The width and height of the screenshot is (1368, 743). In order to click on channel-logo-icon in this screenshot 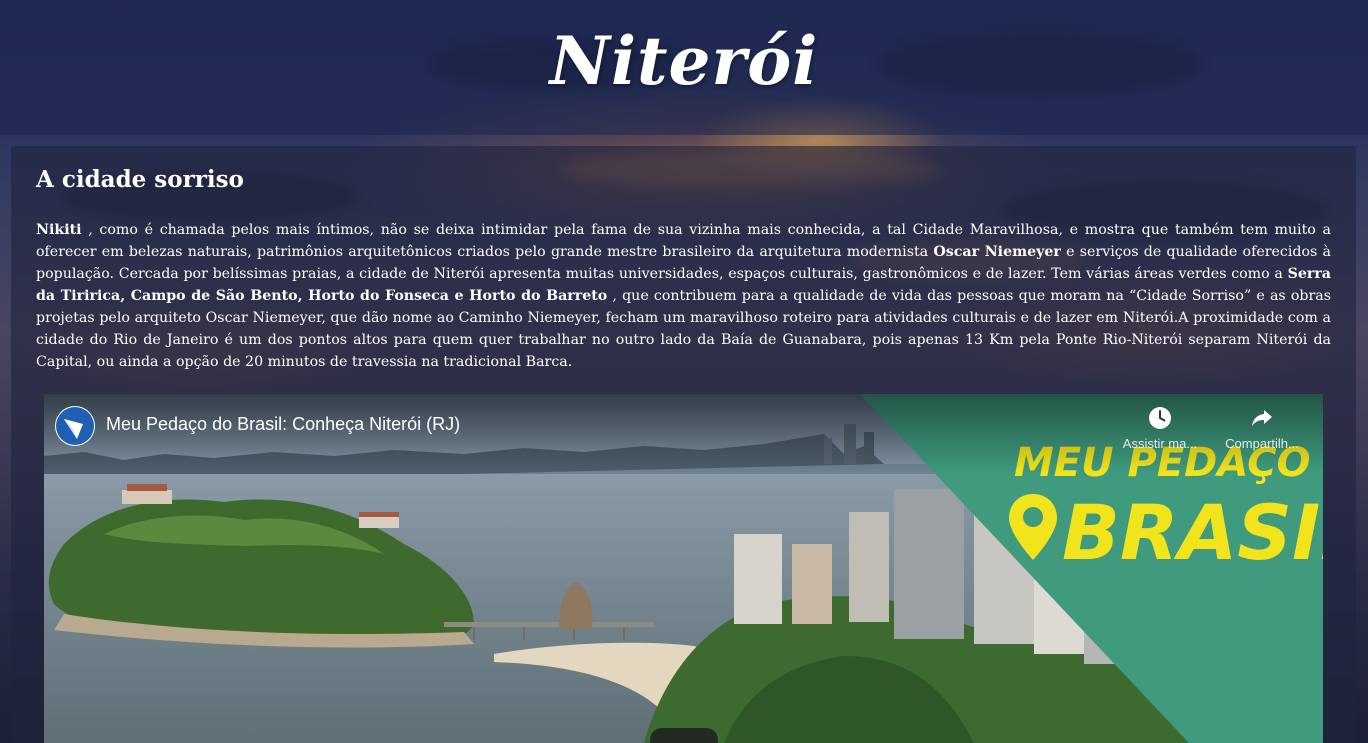, I will do `click(75, 426)`.